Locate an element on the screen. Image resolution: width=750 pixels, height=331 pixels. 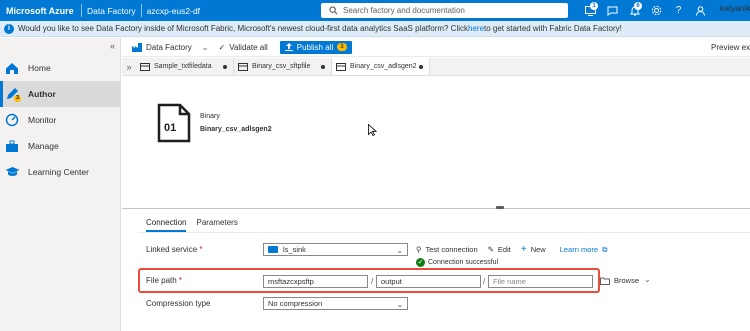
tab-parameters: Parameters is located at coordinates (216, 225).